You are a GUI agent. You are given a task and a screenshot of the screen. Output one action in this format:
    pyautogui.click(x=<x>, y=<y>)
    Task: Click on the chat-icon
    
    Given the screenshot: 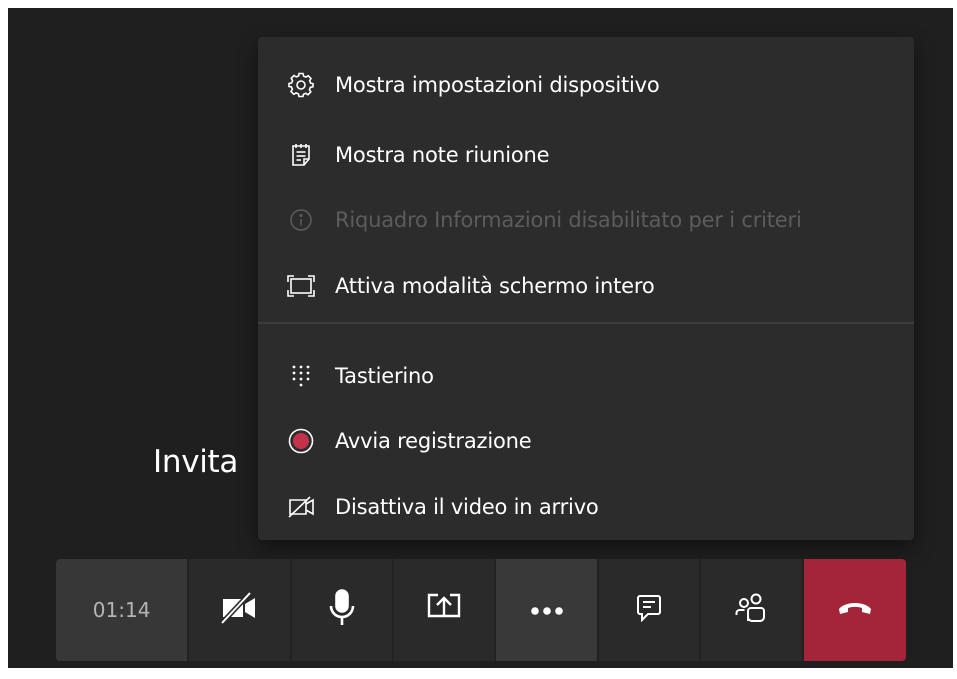 What is the action you would take?
    pyautogui.click(x=649, y=610)
    